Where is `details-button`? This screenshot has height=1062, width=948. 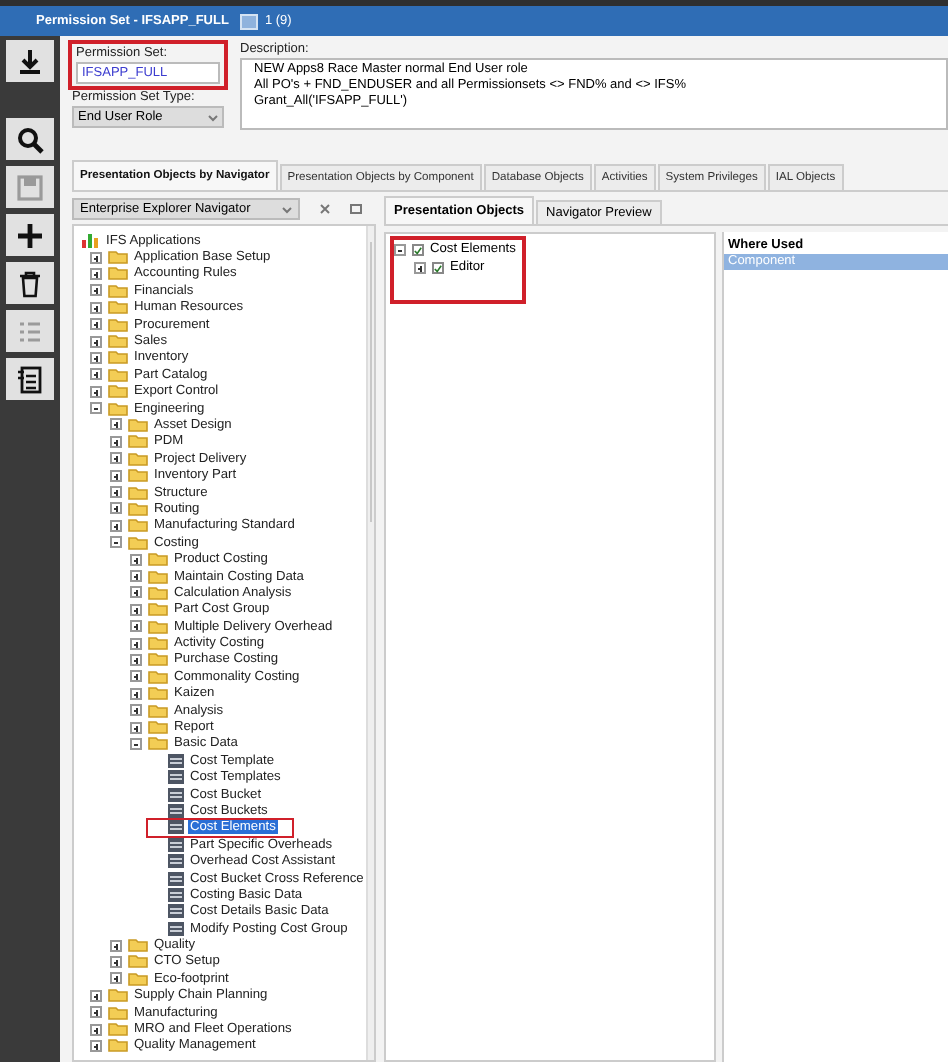
details-button is located at coordinates (30, 379).